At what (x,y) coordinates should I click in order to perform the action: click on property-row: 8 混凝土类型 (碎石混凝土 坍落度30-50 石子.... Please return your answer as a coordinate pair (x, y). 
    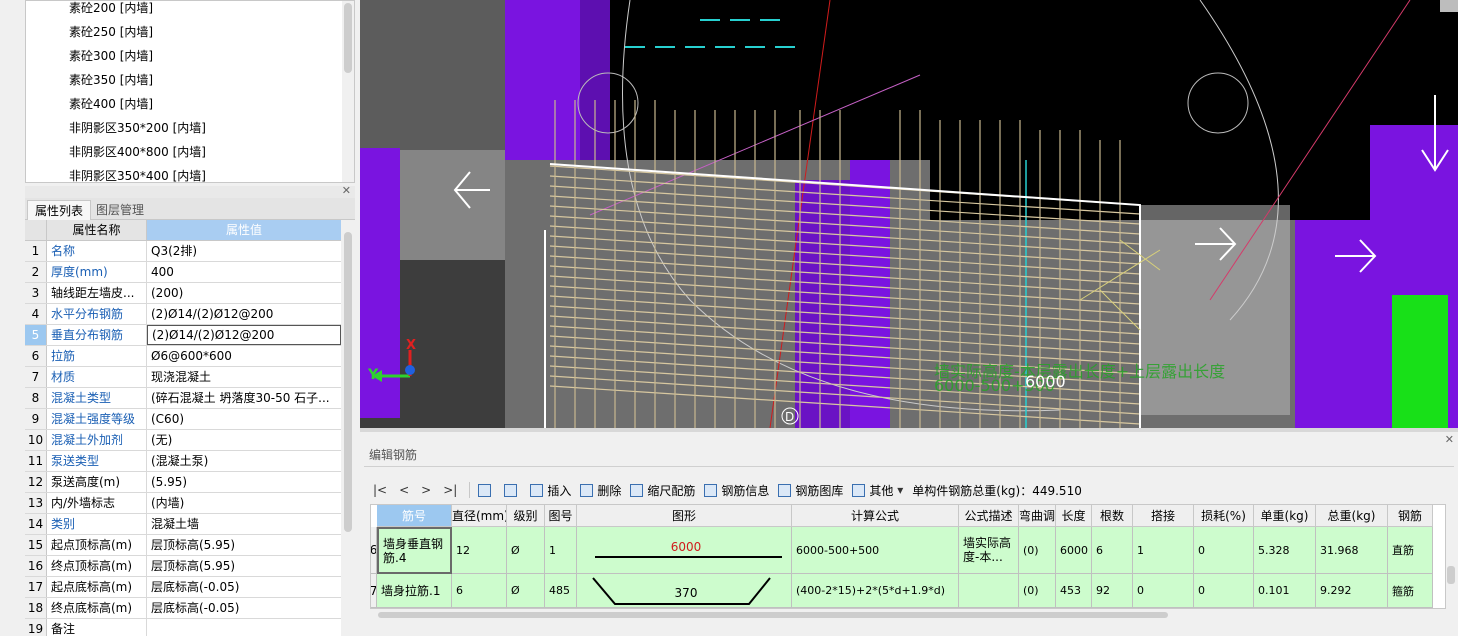
    Looking at the image, I should click on (183, 398).